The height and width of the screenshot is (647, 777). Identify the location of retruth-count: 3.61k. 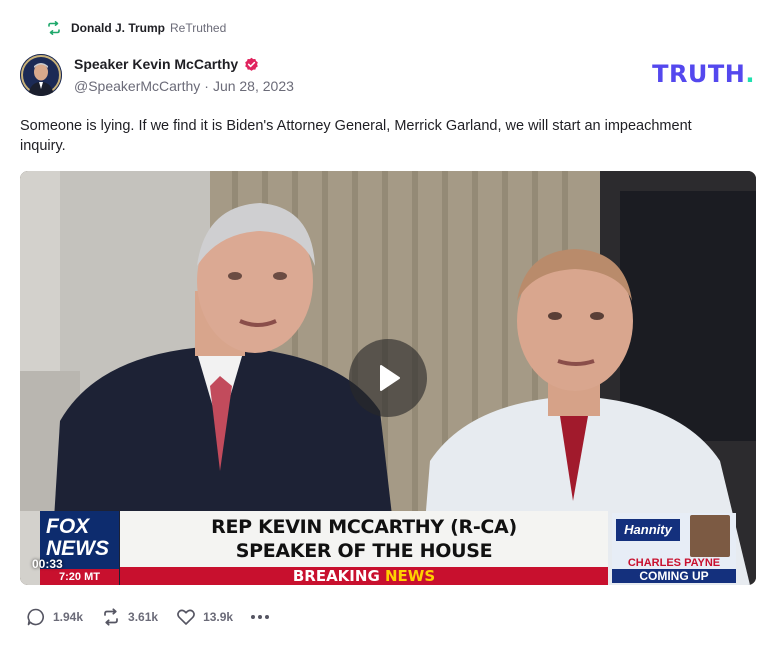
(143, 617).